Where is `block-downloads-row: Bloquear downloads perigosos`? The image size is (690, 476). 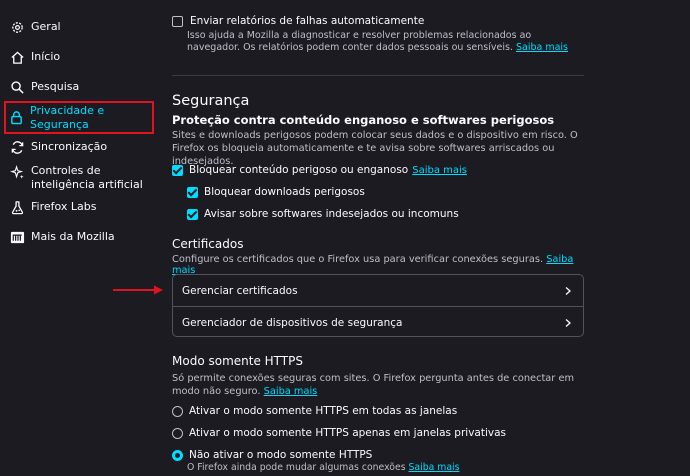
block-downloads-row: Bloquear downloads perigosos is located at coordinates (276, 192).